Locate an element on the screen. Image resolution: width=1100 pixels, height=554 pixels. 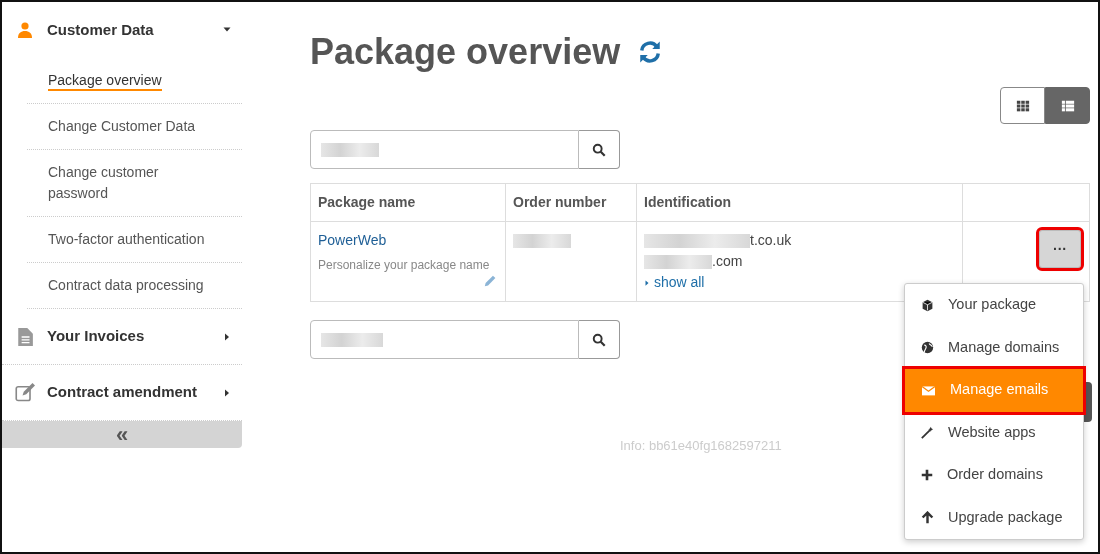
column-header: Package name is located at coordinates (408, 202).